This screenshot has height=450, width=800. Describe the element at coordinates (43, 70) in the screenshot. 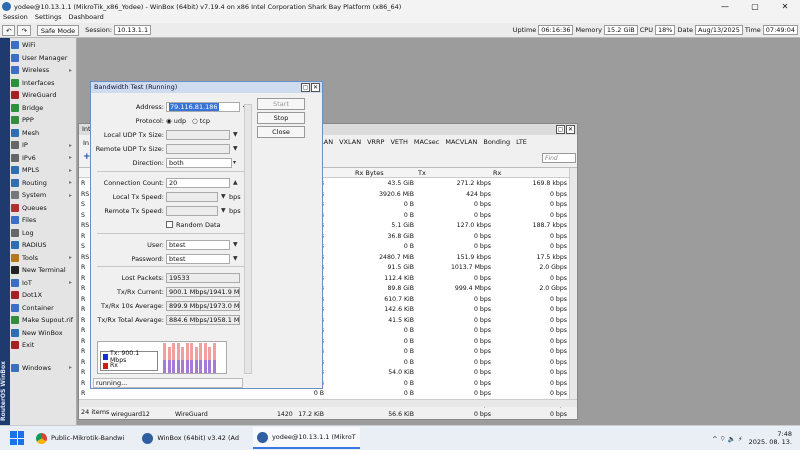

I see `sidebar-item-wireless: Wireless ▸` at that location.